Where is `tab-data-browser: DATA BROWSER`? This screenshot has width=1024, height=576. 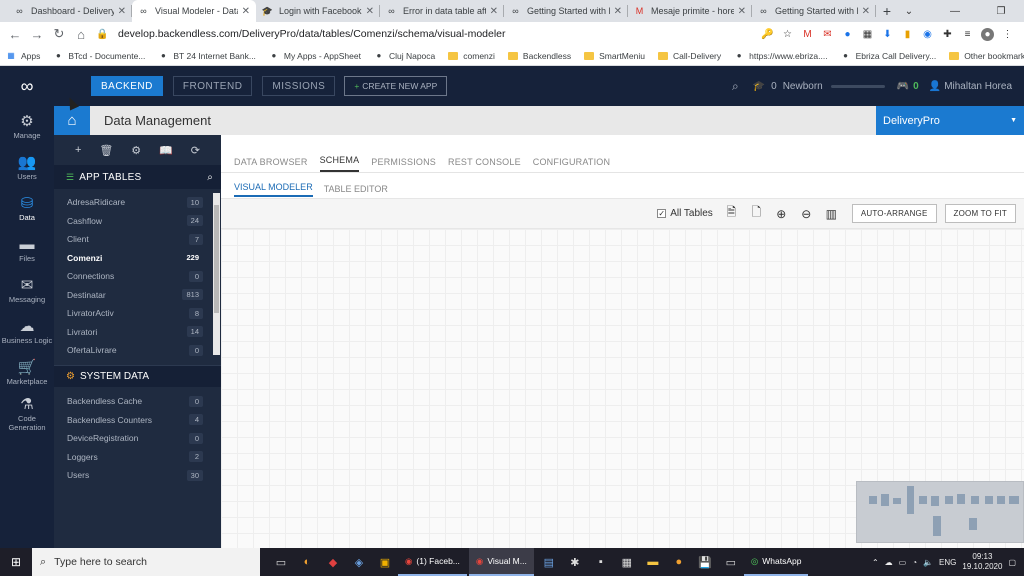
tab-data-browser: DATA BROWSER is located at coordinates (271, 164).